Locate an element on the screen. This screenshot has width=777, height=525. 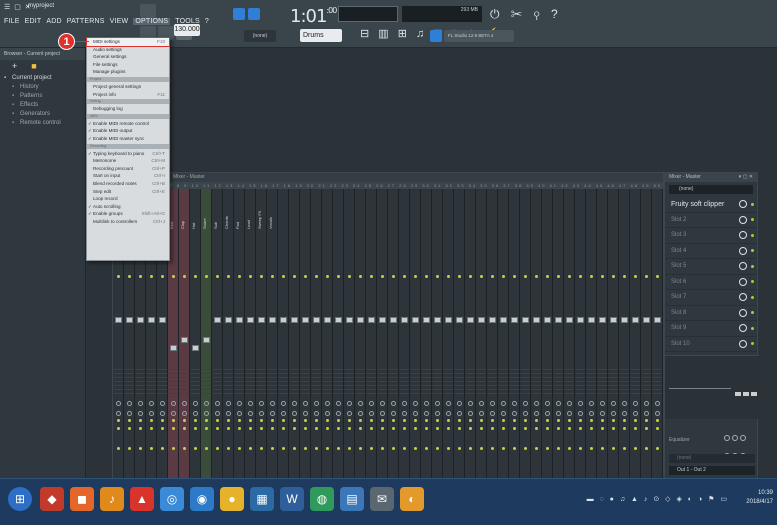
mixer-strip: Clap is located at coordinates (184, 334).